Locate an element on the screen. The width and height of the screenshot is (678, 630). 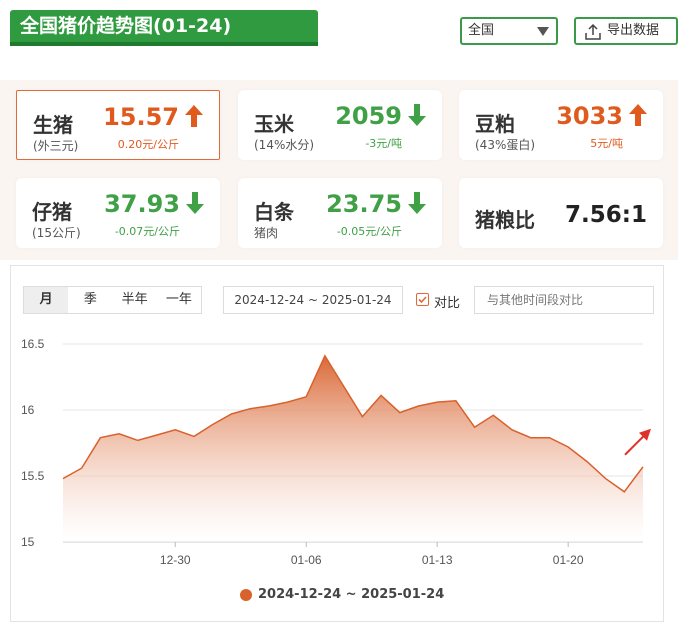
card-live-hog: 生猪 (外三元) 15.57 0.20元/公斤 is located at coordinates (118, 125).